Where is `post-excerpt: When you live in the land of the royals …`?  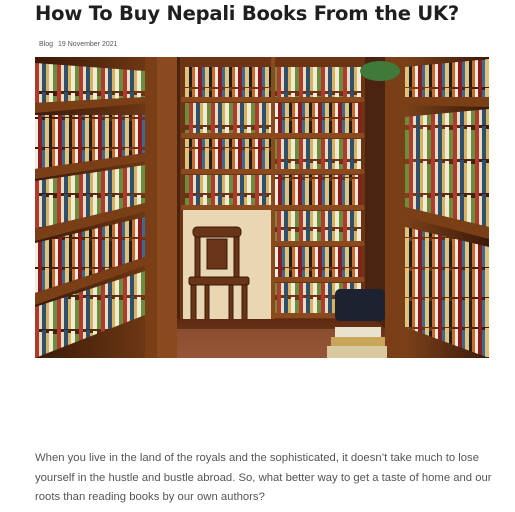 post-excerpt: When you live in the land of the royals … is located at coordinates (263, 477).